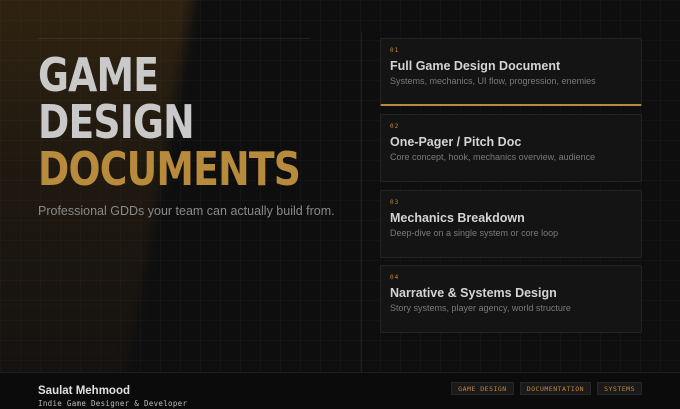 This screenshot has width=680, height=409. What do you see at coordinates (395, 202) in the screenshot?
I see `card-number: 03` at bounding box center [395, 202].